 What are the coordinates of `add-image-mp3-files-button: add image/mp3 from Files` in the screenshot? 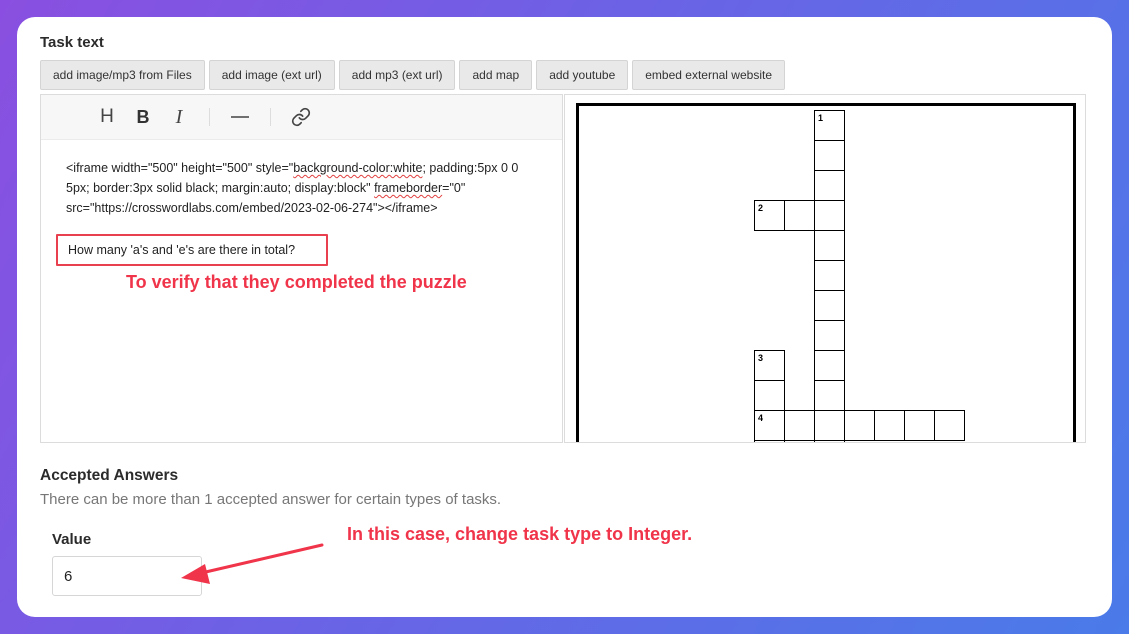 It's located at (122, 75).